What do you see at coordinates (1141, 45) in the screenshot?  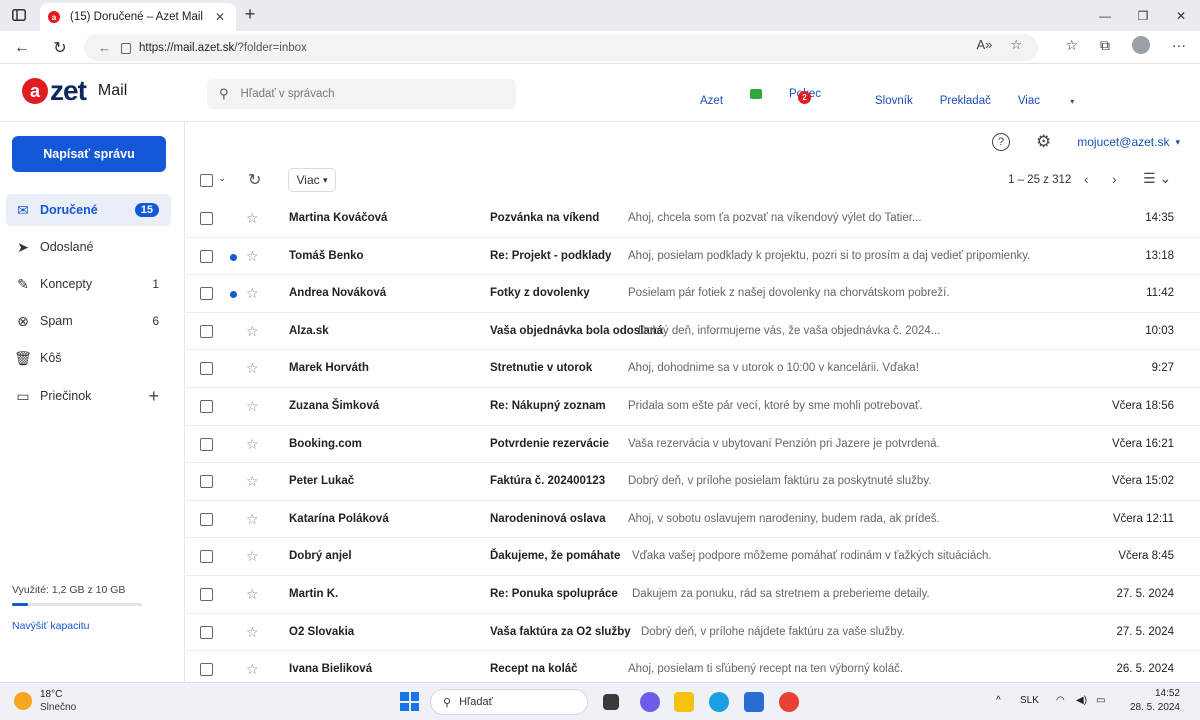 I see `profile-avatar` at bounding box center [1141, 45].